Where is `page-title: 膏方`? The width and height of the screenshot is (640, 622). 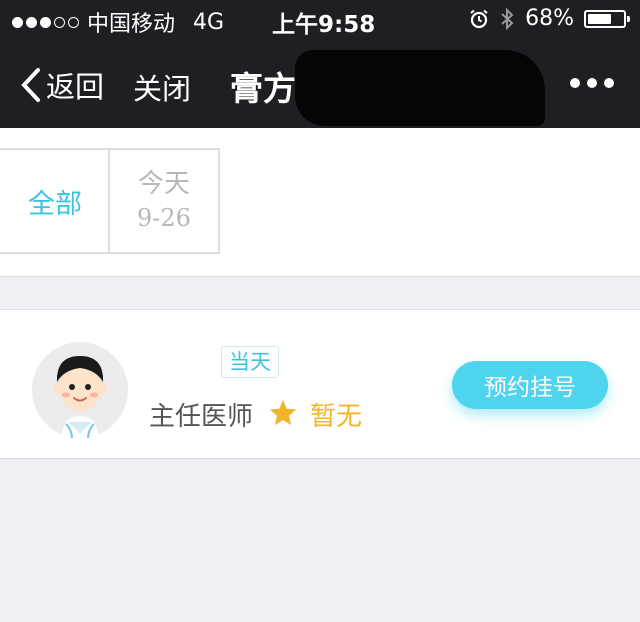
page-title: 膏方 is located at coordinates (263, 88).